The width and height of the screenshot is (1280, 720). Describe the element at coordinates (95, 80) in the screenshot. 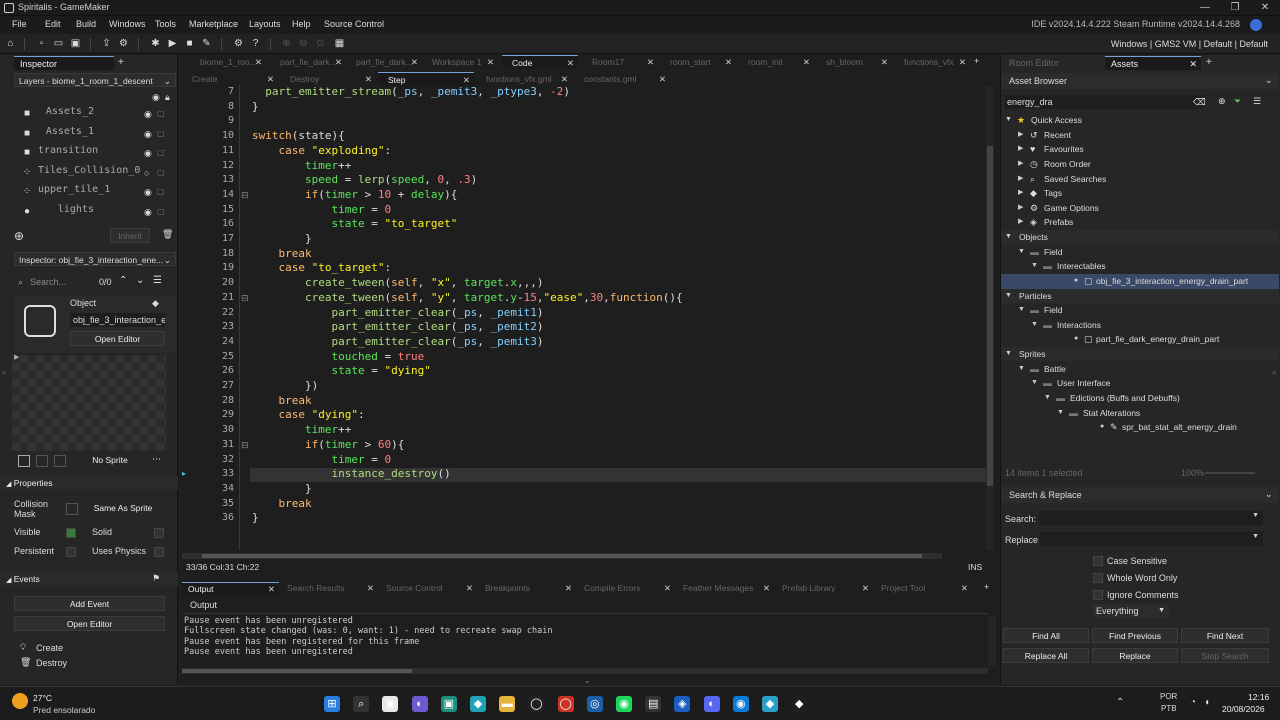

I see `layers-dropdown: Layers - biome_1_room_1_descent ⌄` at that location.